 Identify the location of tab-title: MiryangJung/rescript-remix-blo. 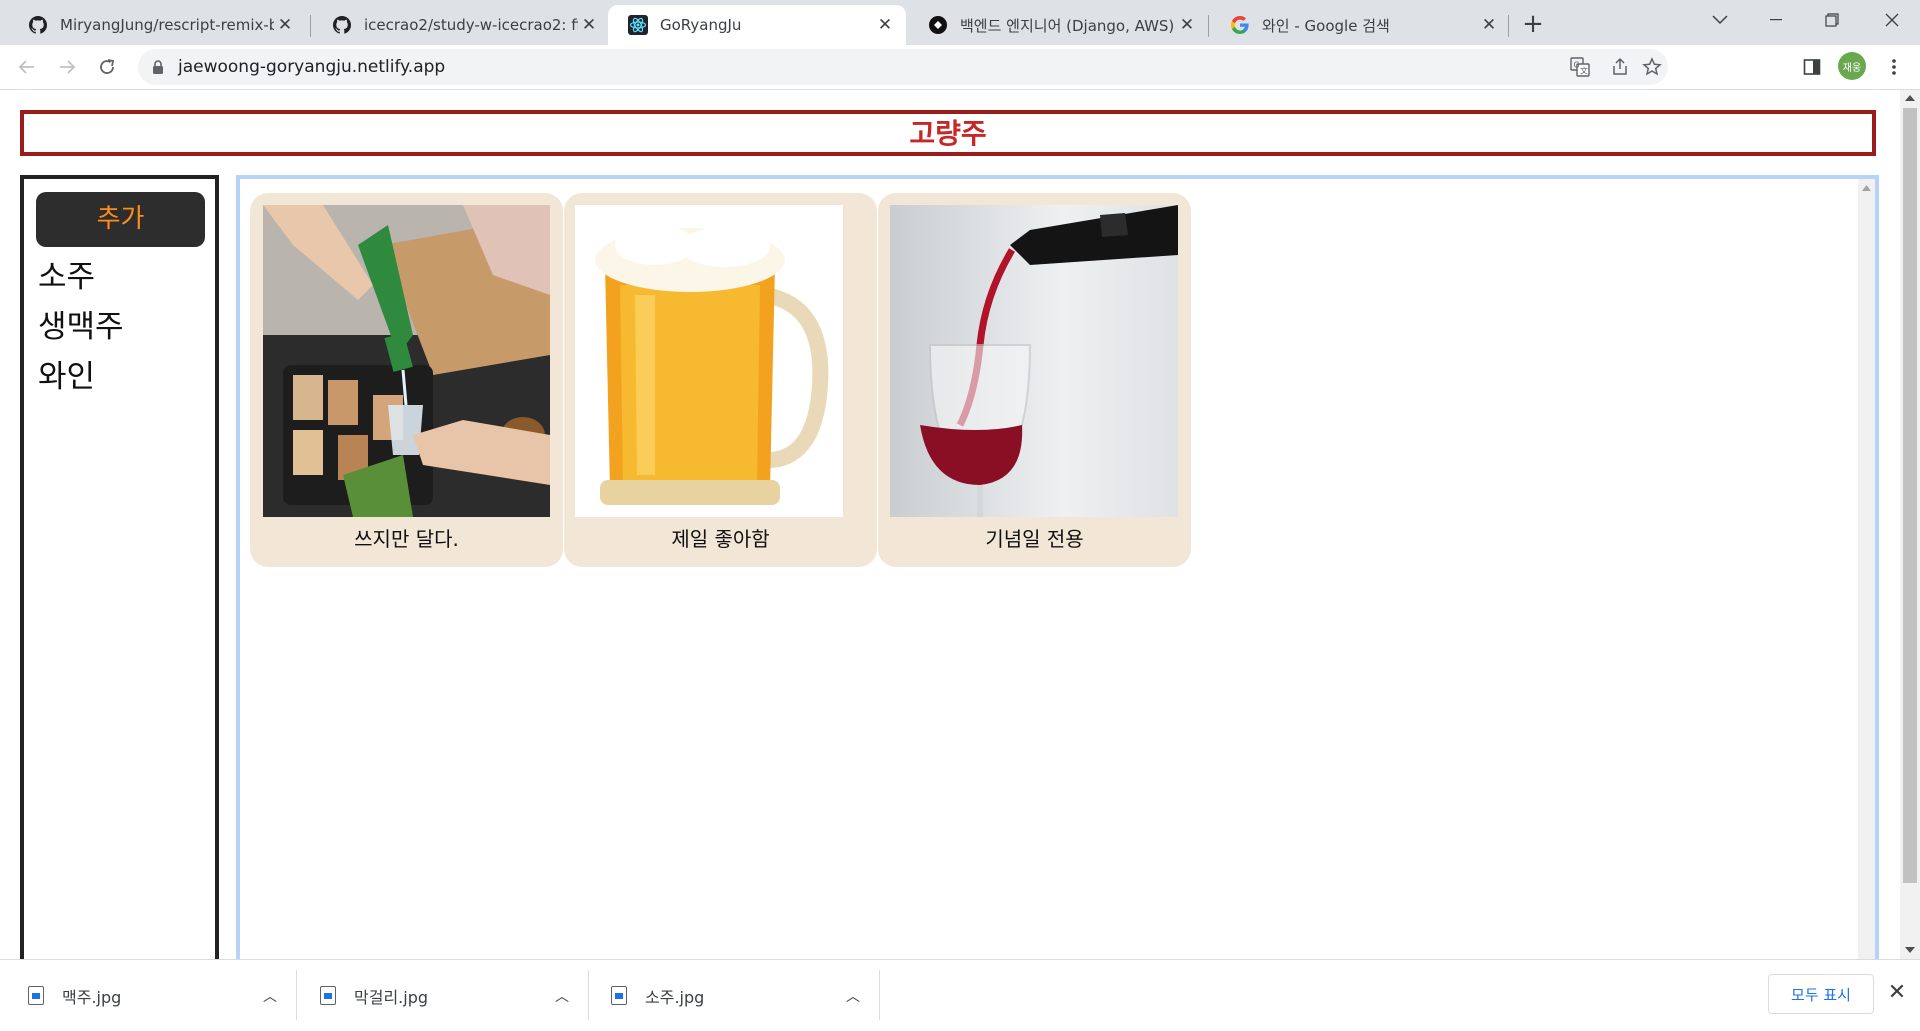
(167, 25).